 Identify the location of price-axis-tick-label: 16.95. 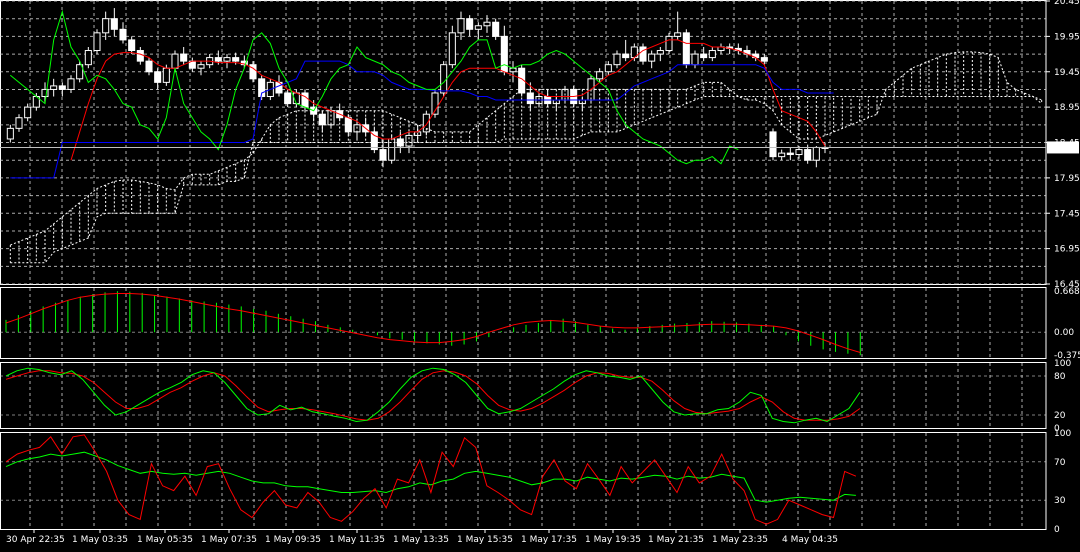
(1067, 250).